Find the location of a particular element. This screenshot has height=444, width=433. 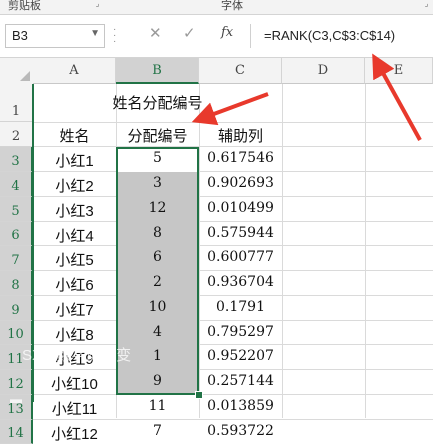

arrow-to-formula is located at coordinates (397, 97).